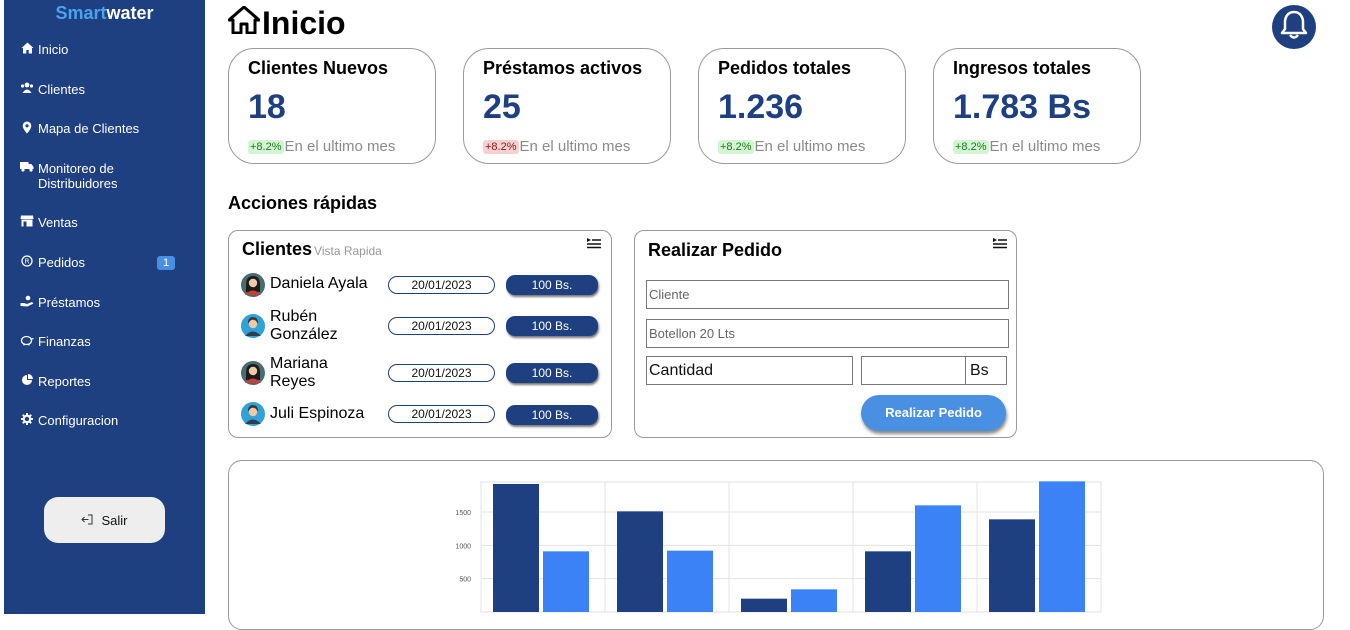 This screenshot has width=1350, height=630. Describe the element at coordinates (761, 107) in the screenshot. I see `stat-value: 1.236` at that location.